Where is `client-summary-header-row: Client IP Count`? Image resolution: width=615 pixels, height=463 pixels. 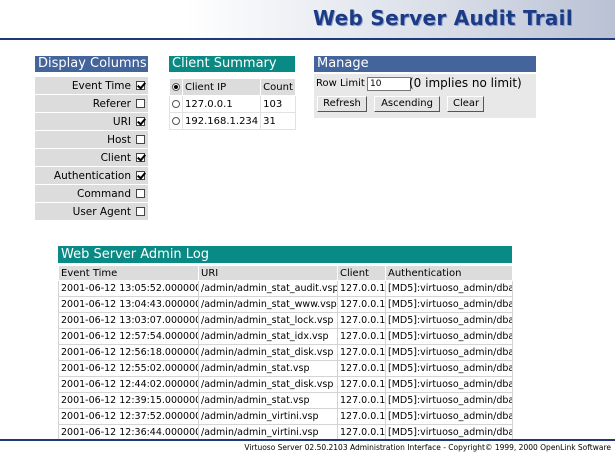
client-summary-header-row: Client IP Count is located at coordinates (232, 87).